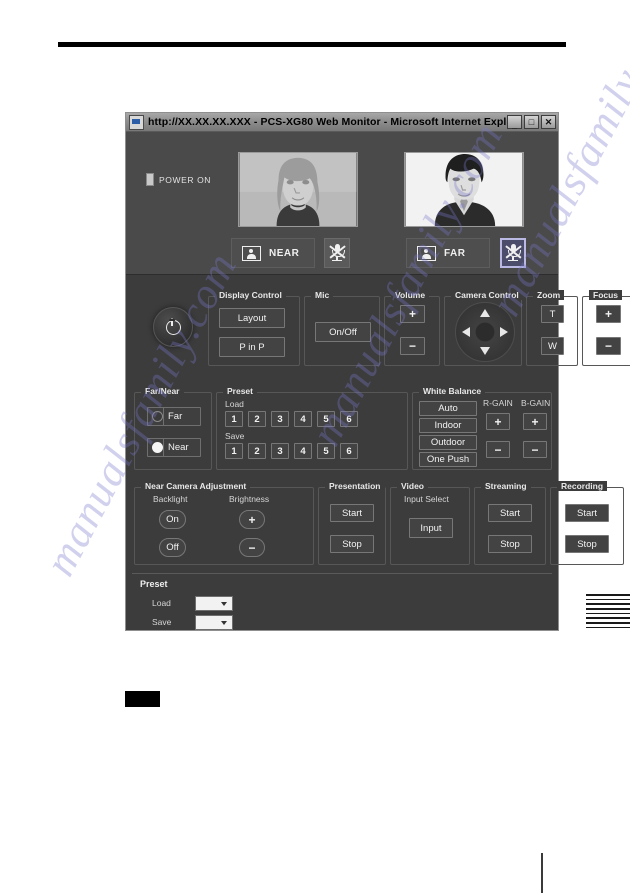  I want to click on wb-auto-button: Auto, so click(448, 408).